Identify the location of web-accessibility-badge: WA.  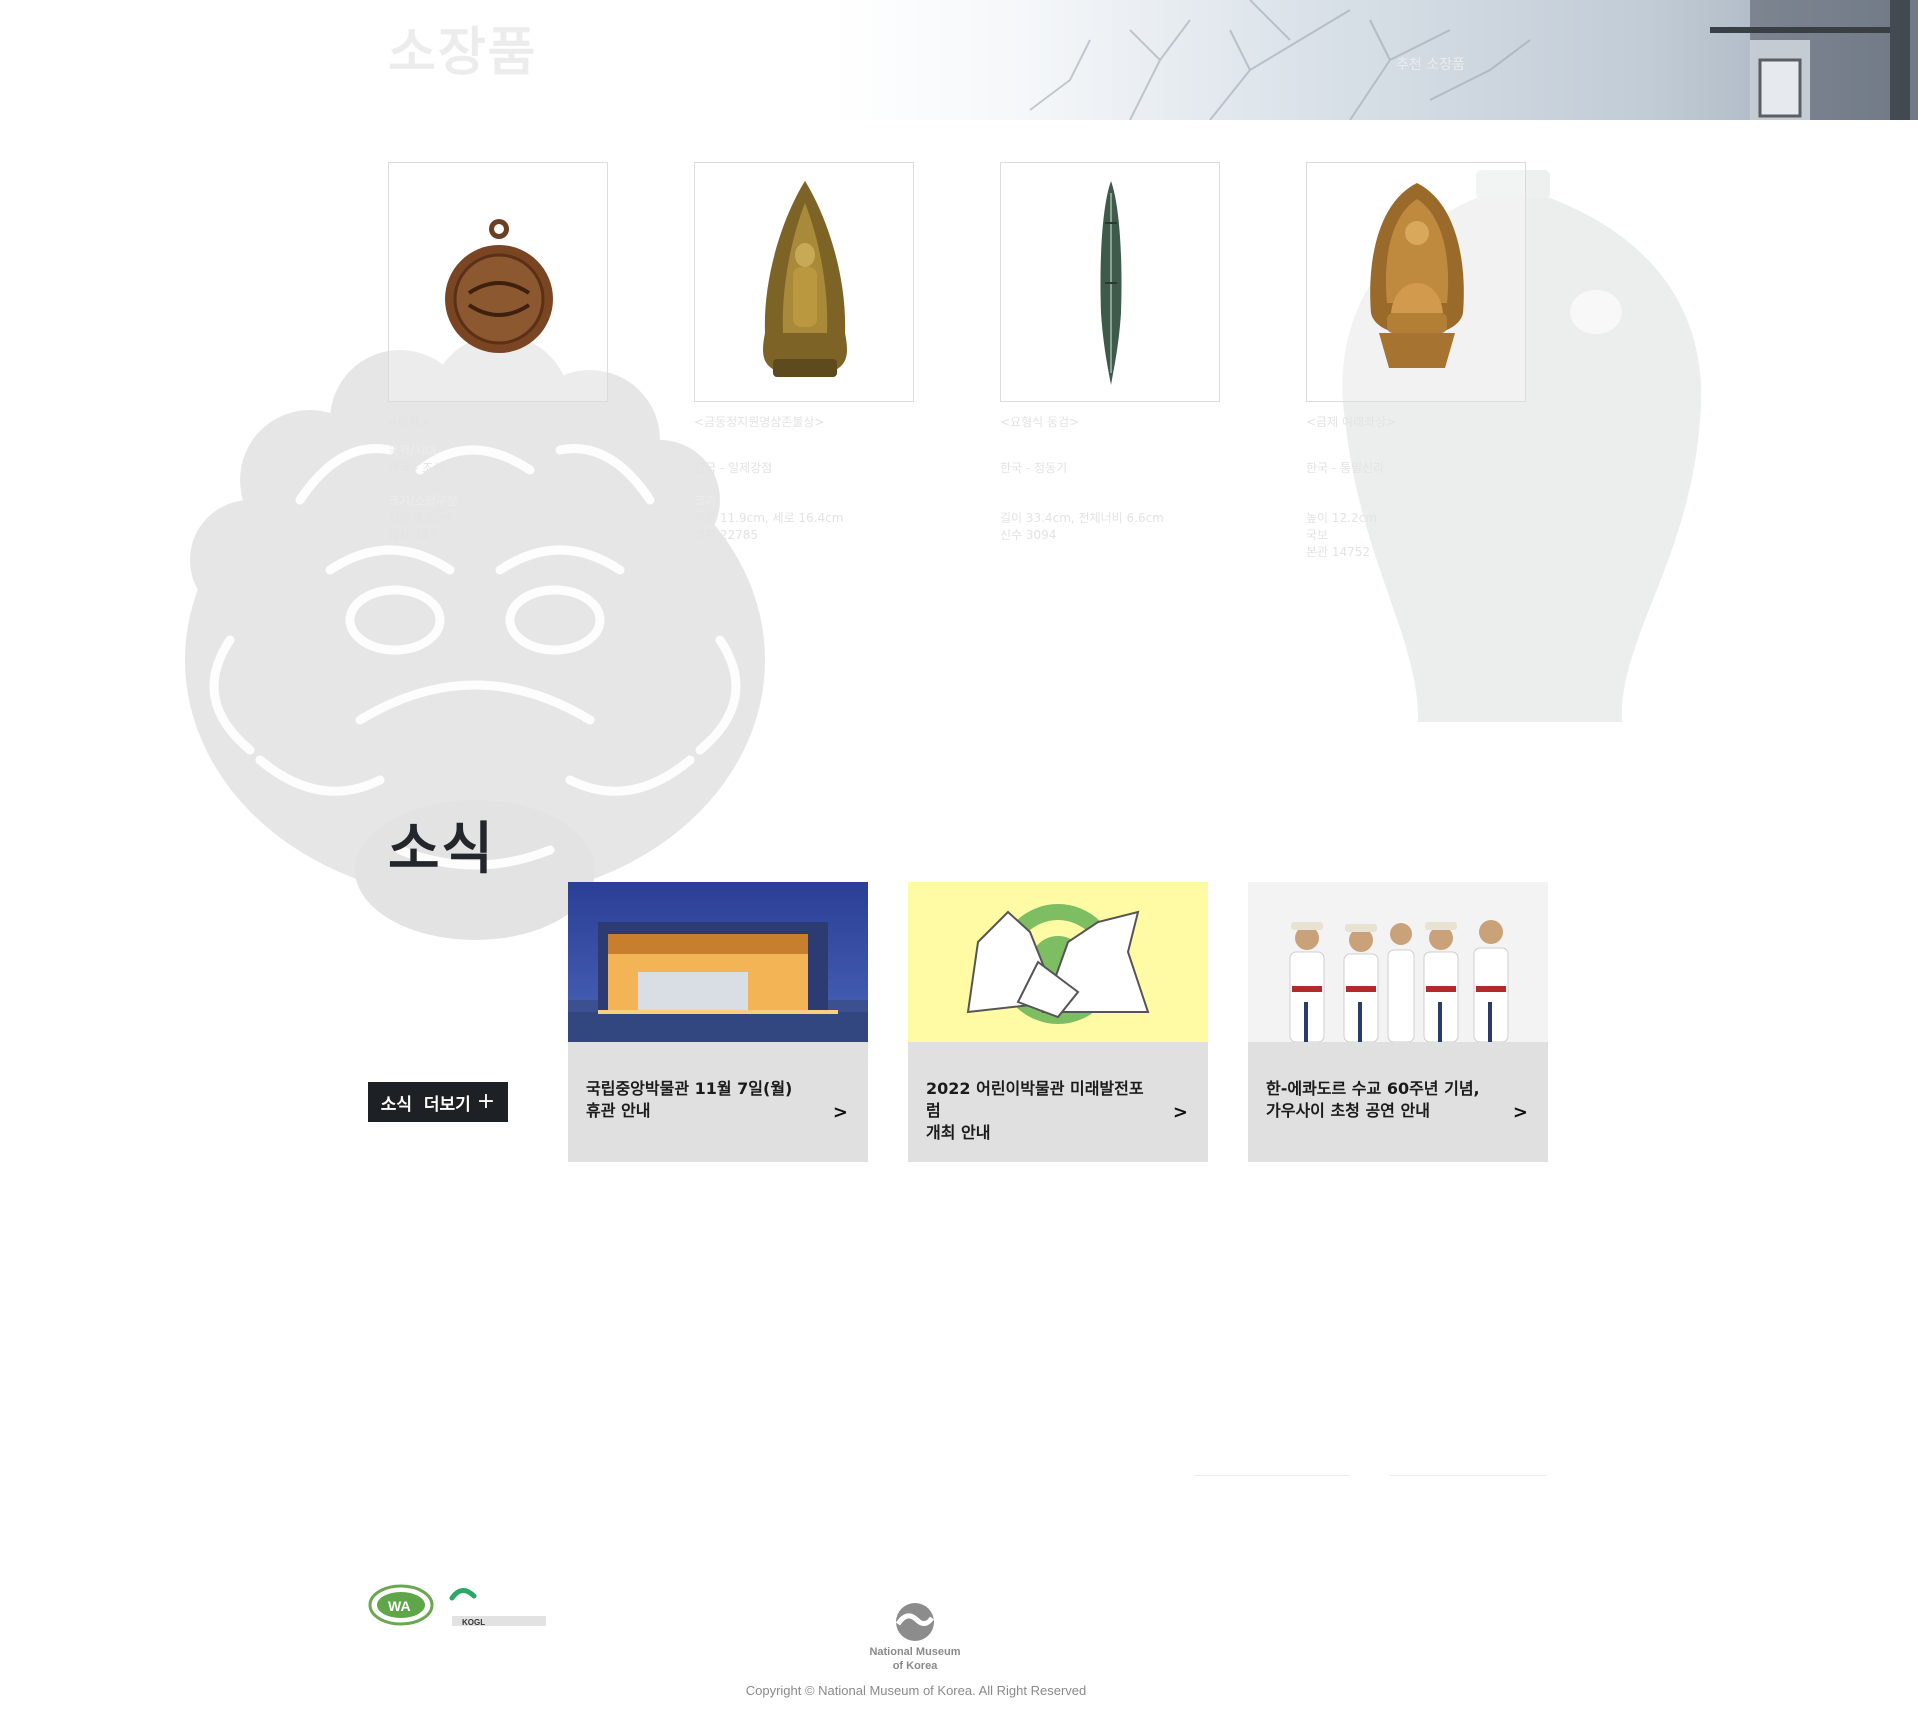
(401, 1607).